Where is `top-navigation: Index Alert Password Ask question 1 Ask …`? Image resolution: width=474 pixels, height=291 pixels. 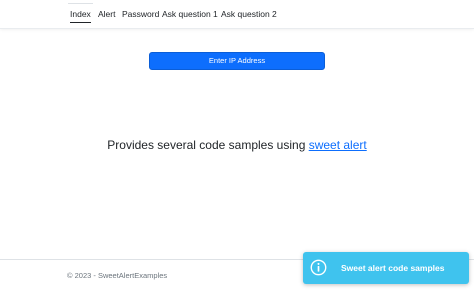 top-navigation: Index Alert Password Ask question 1 Ask … is located at coordinates (237, 14).